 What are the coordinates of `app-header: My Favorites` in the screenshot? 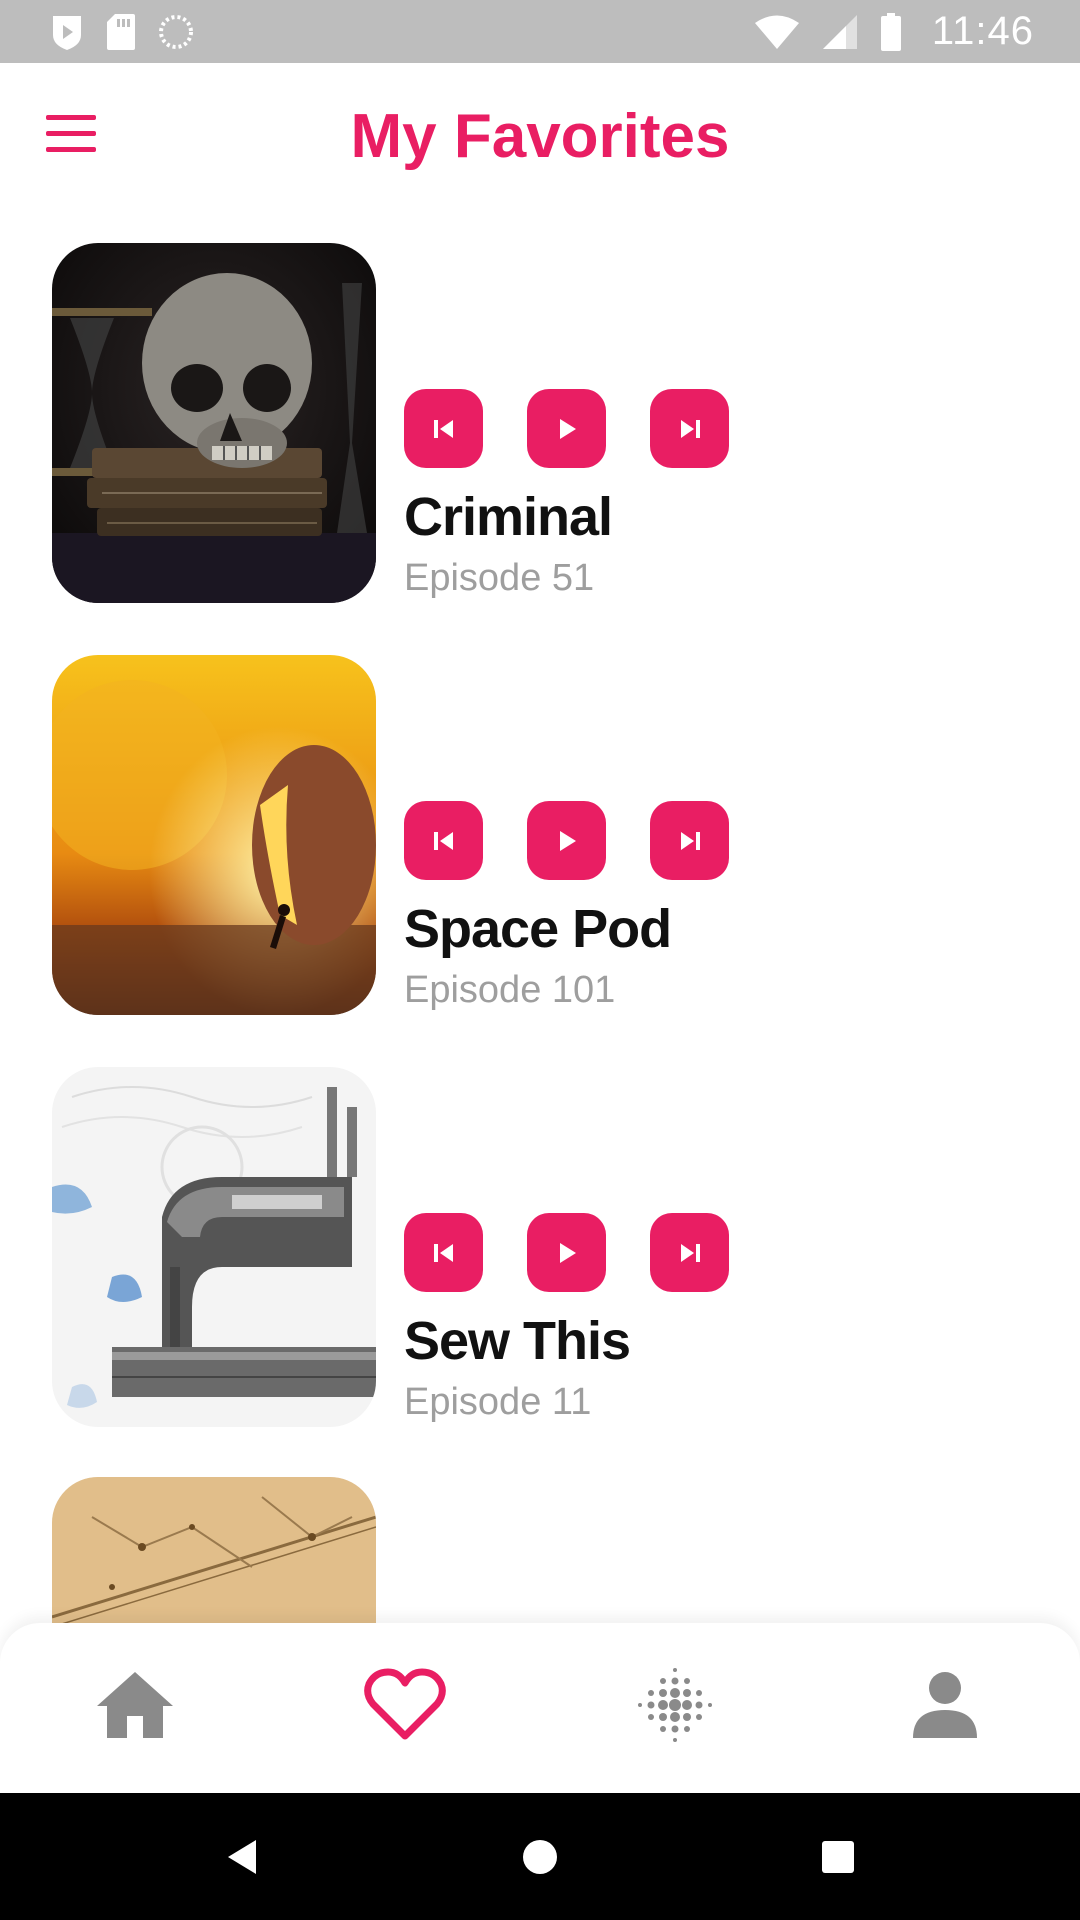 It's located at (540, 138).